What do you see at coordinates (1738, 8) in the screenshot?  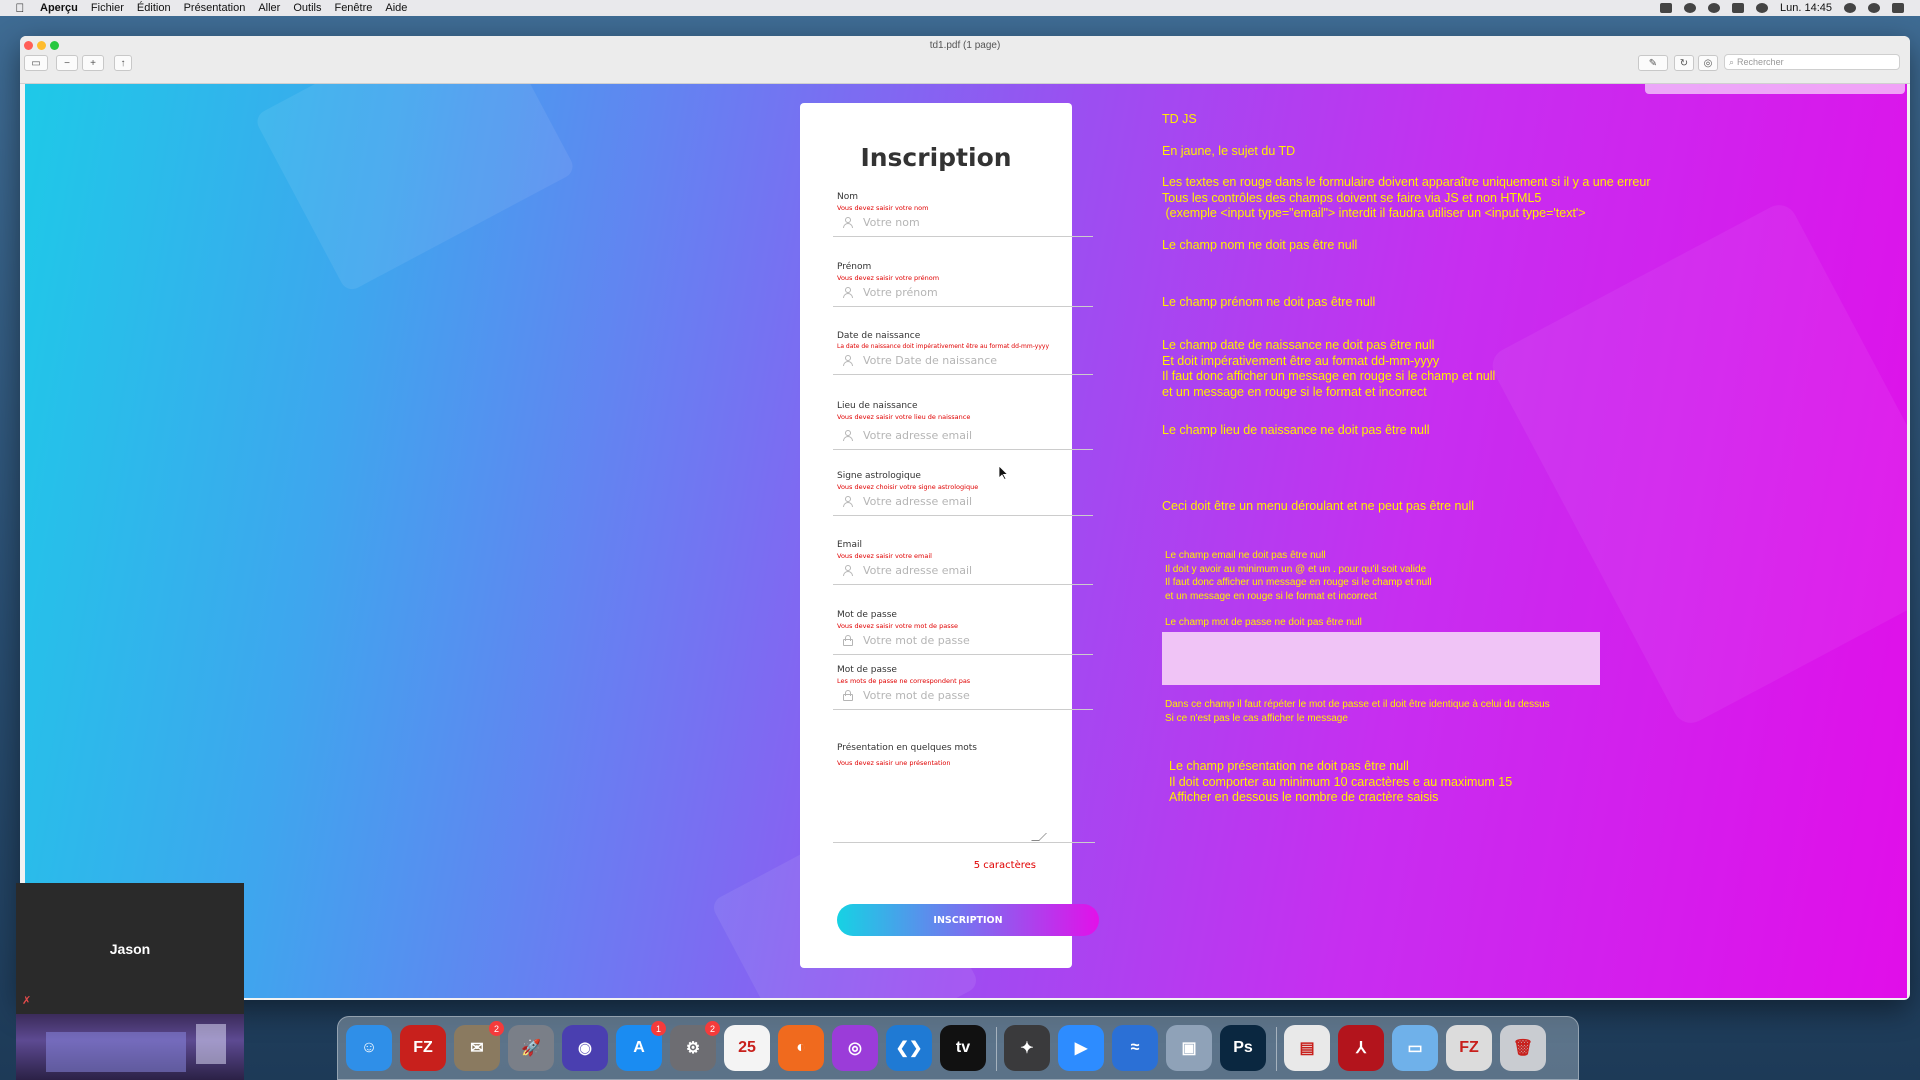 I see `display-icon` at bounding box center [1738, 8].